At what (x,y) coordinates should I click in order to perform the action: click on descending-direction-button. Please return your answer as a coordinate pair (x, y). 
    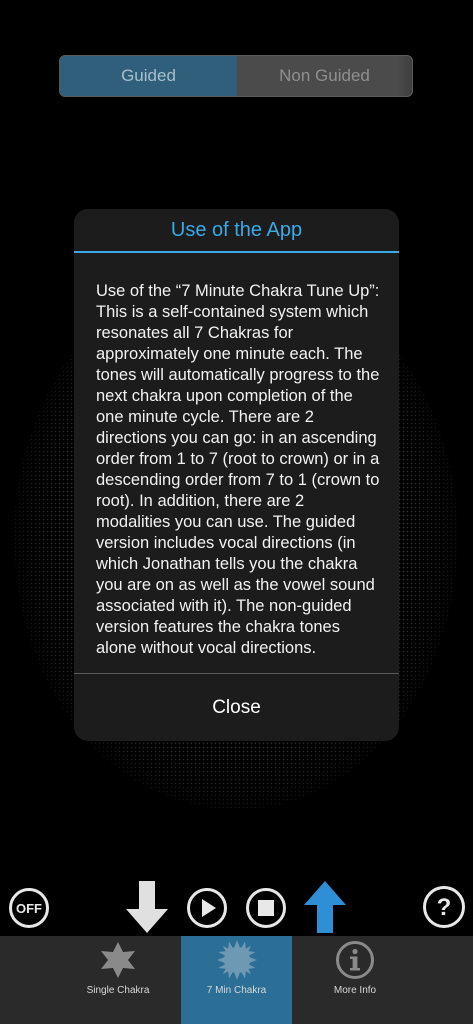
    Looking at the image, I should click on (147, 907).